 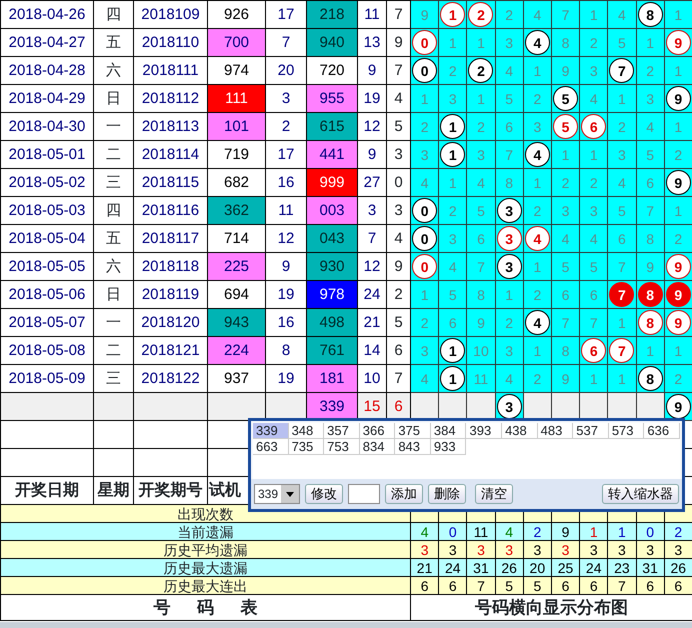 What do you see at coordinates (271, 447) in the screenshot?
I see `number-option: 663` at bounding box center [271, 447].